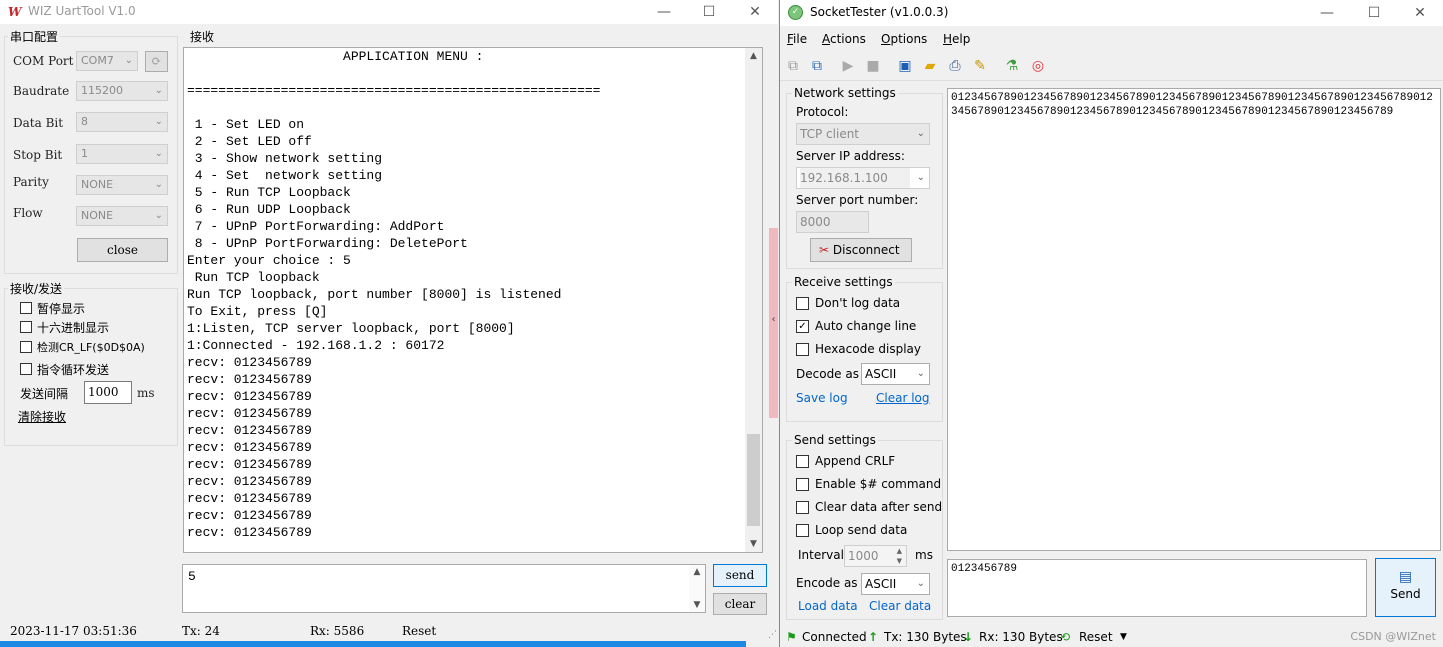  Describe the element at coordinates (895, 584) in the screenshot. I see `encode-select: ASCII ⌄` at that location.